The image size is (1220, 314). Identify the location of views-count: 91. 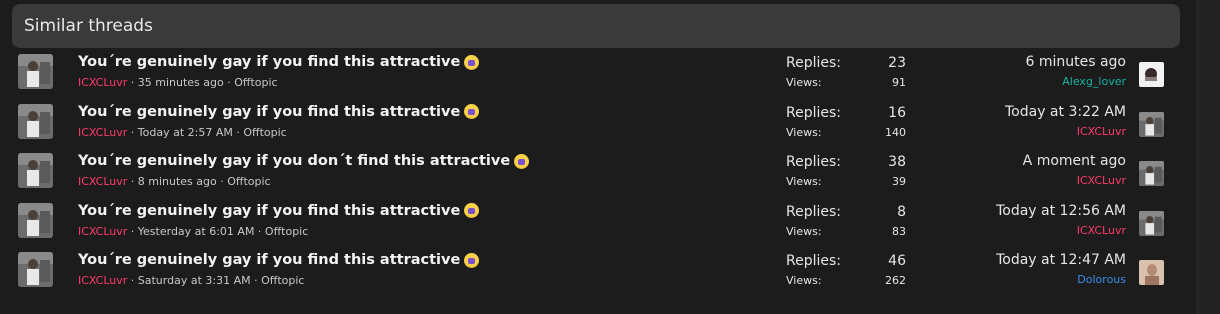
(899, 82).